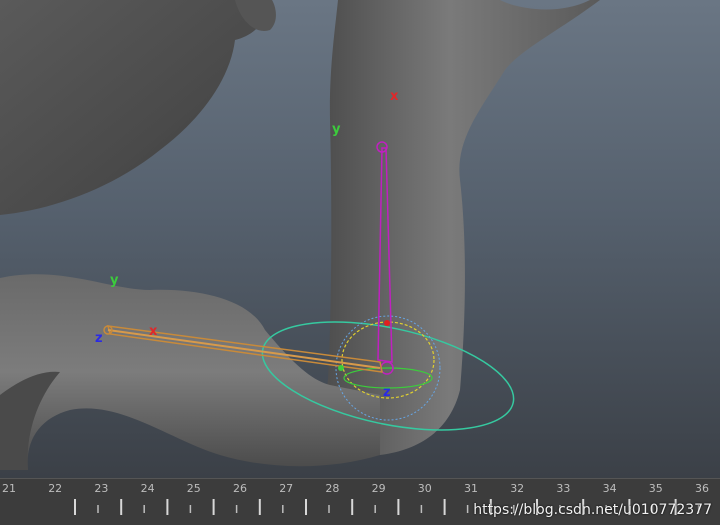 Image resolution: width=720 pixels, height=525 pixels. I want to click on elbow-z-label: z, so click(387, 392).